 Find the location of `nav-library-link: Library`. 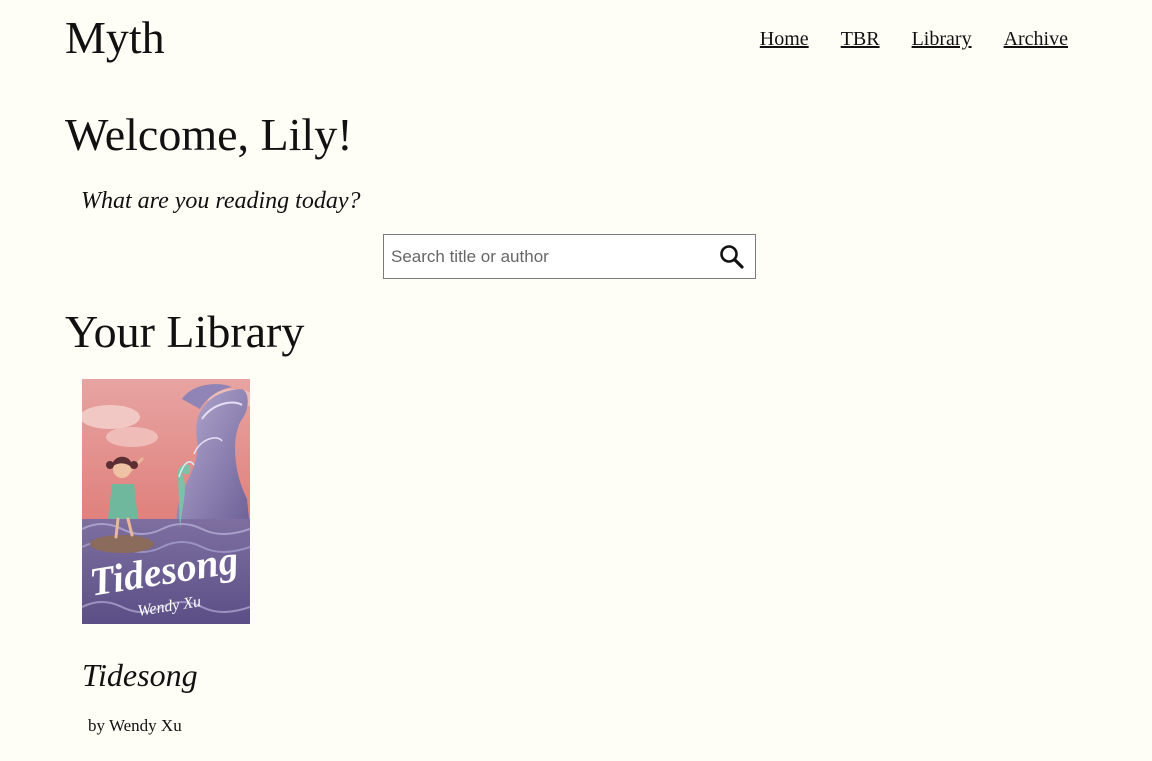

nav-library-link: Library is located at coordinates (942, 39).